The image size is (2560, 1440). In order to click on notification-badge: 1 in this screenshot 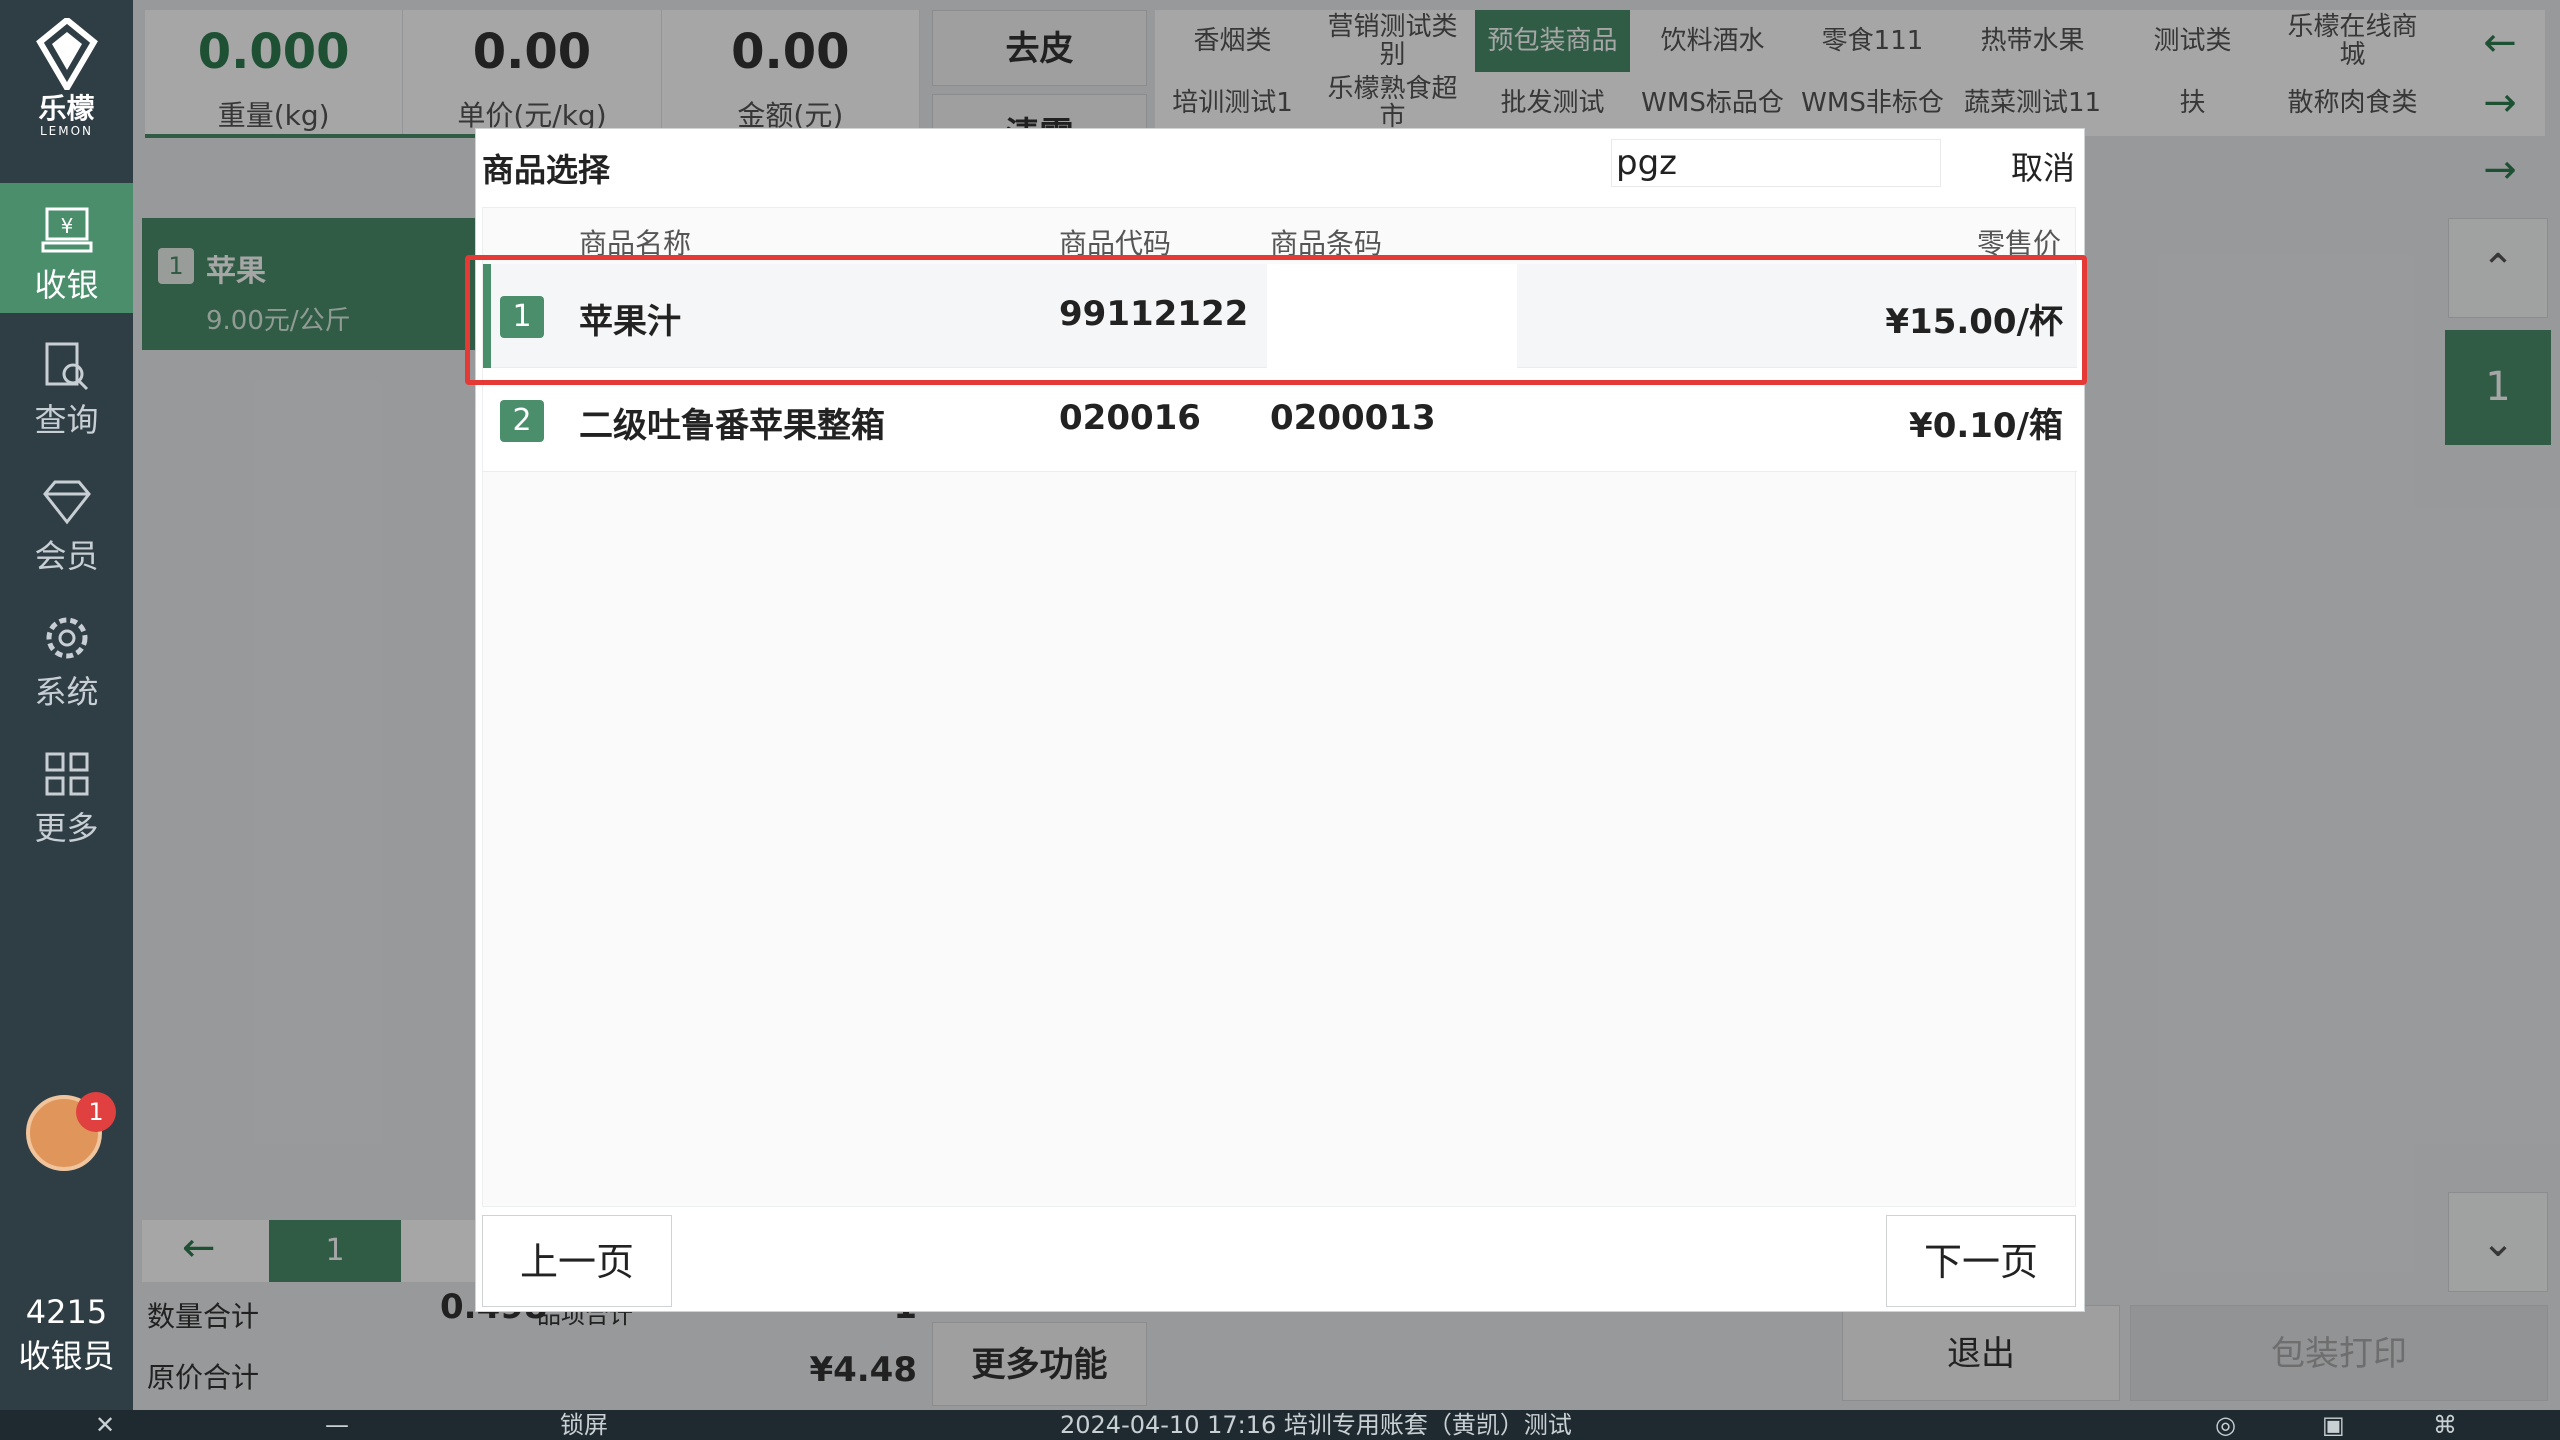, I will do `click(96, 1112)`.